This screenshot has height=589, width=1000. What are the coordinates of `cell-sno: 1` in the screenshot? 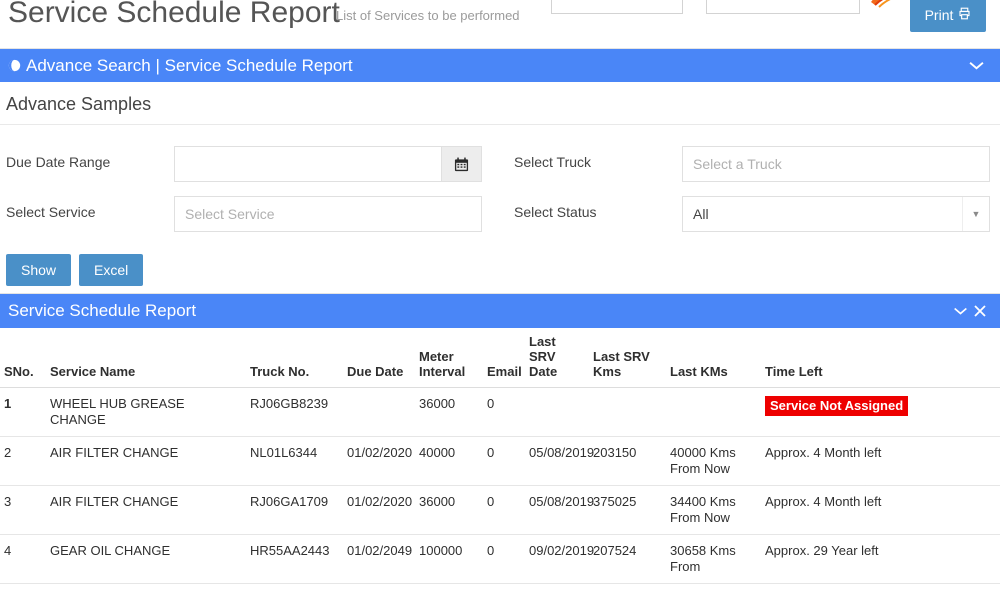 It's located at (23, 412).